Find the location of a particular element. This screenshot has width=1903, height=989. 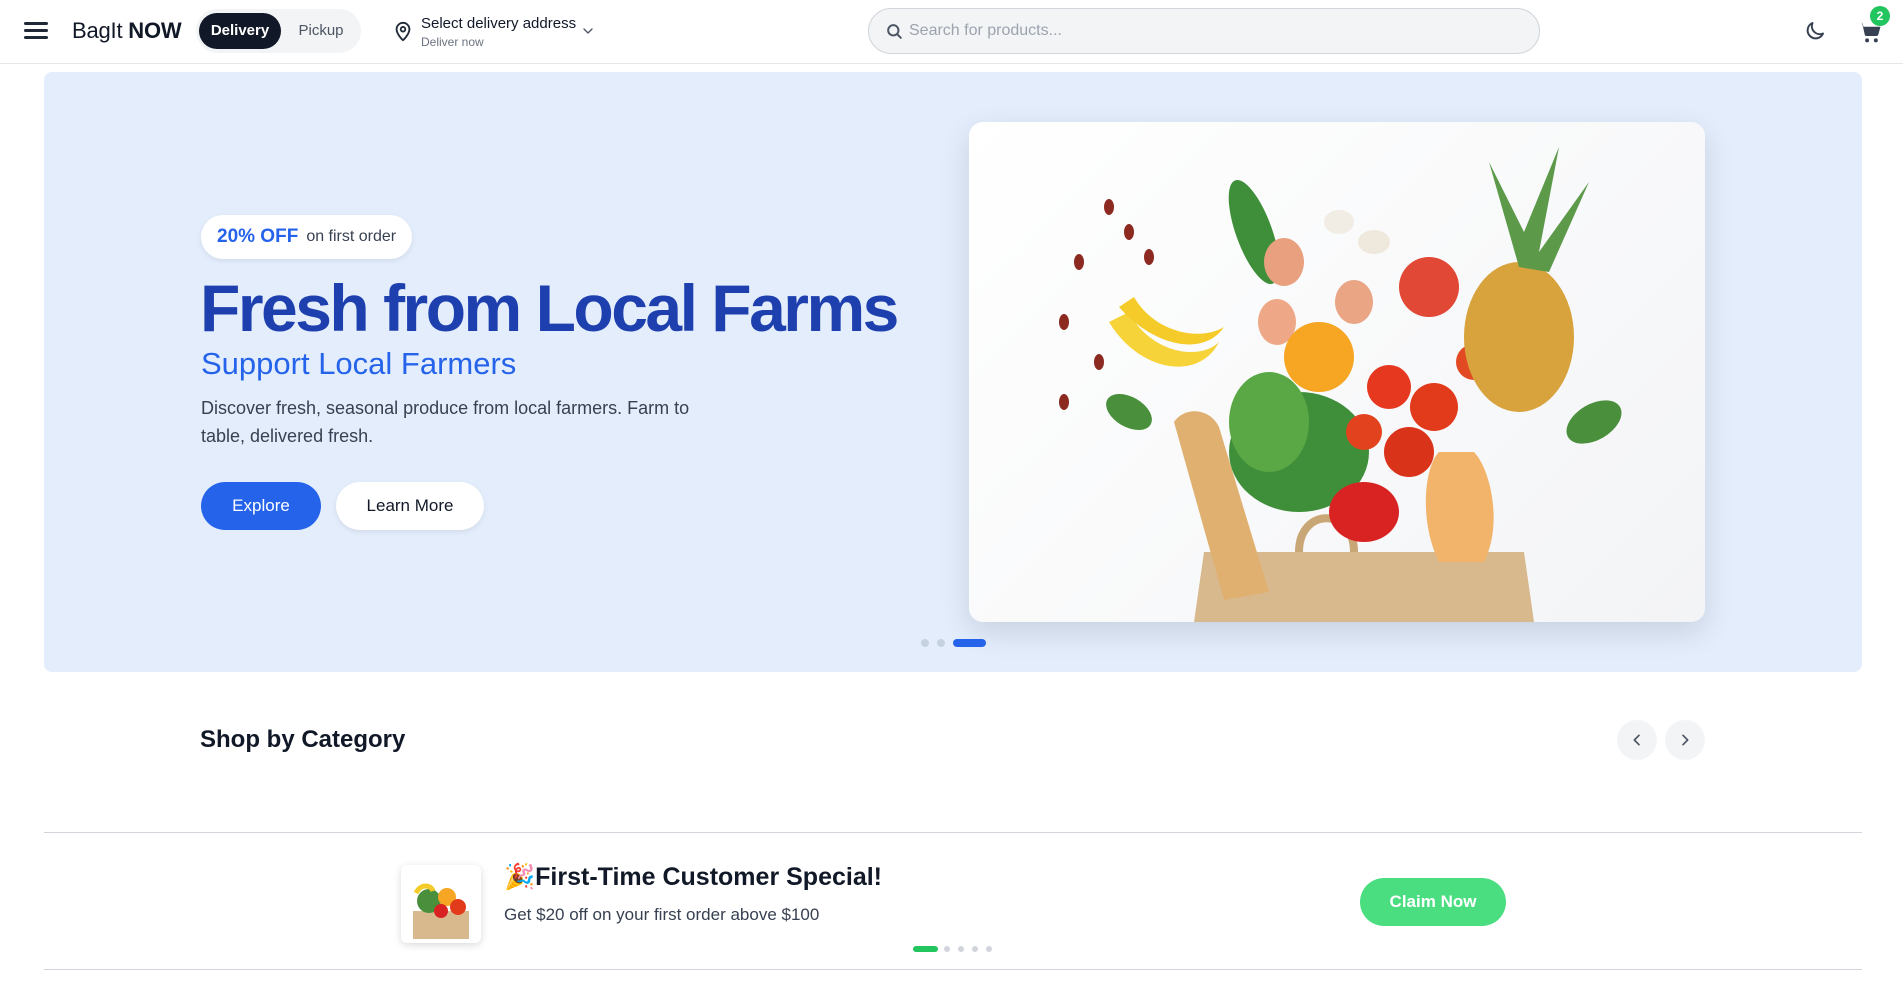

hero-subtitle: Support Local Farmers is located at coordinates (359, 363).